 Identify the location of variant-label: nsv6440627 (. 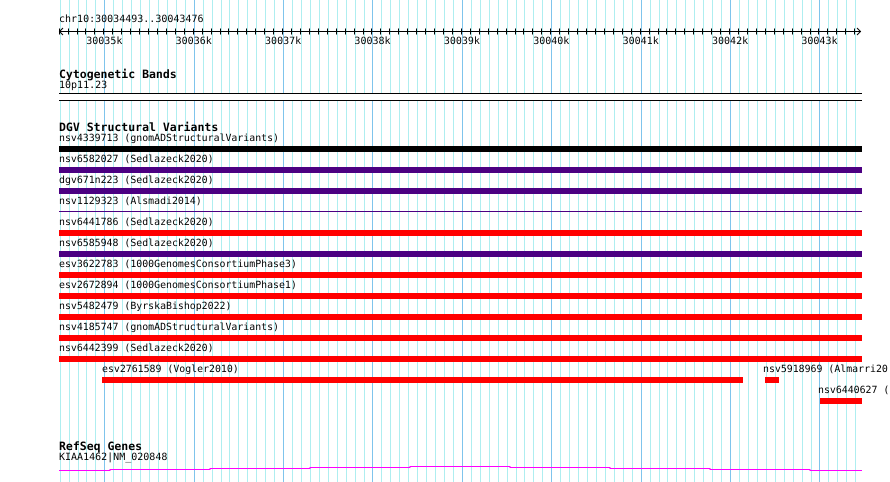
(854, 391).